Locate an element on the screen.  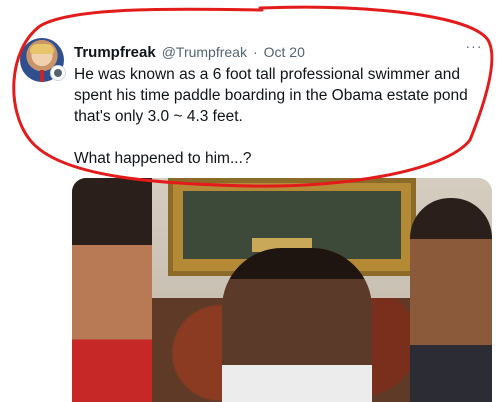
verified-badge-icon is located at coordinates (58, 73).